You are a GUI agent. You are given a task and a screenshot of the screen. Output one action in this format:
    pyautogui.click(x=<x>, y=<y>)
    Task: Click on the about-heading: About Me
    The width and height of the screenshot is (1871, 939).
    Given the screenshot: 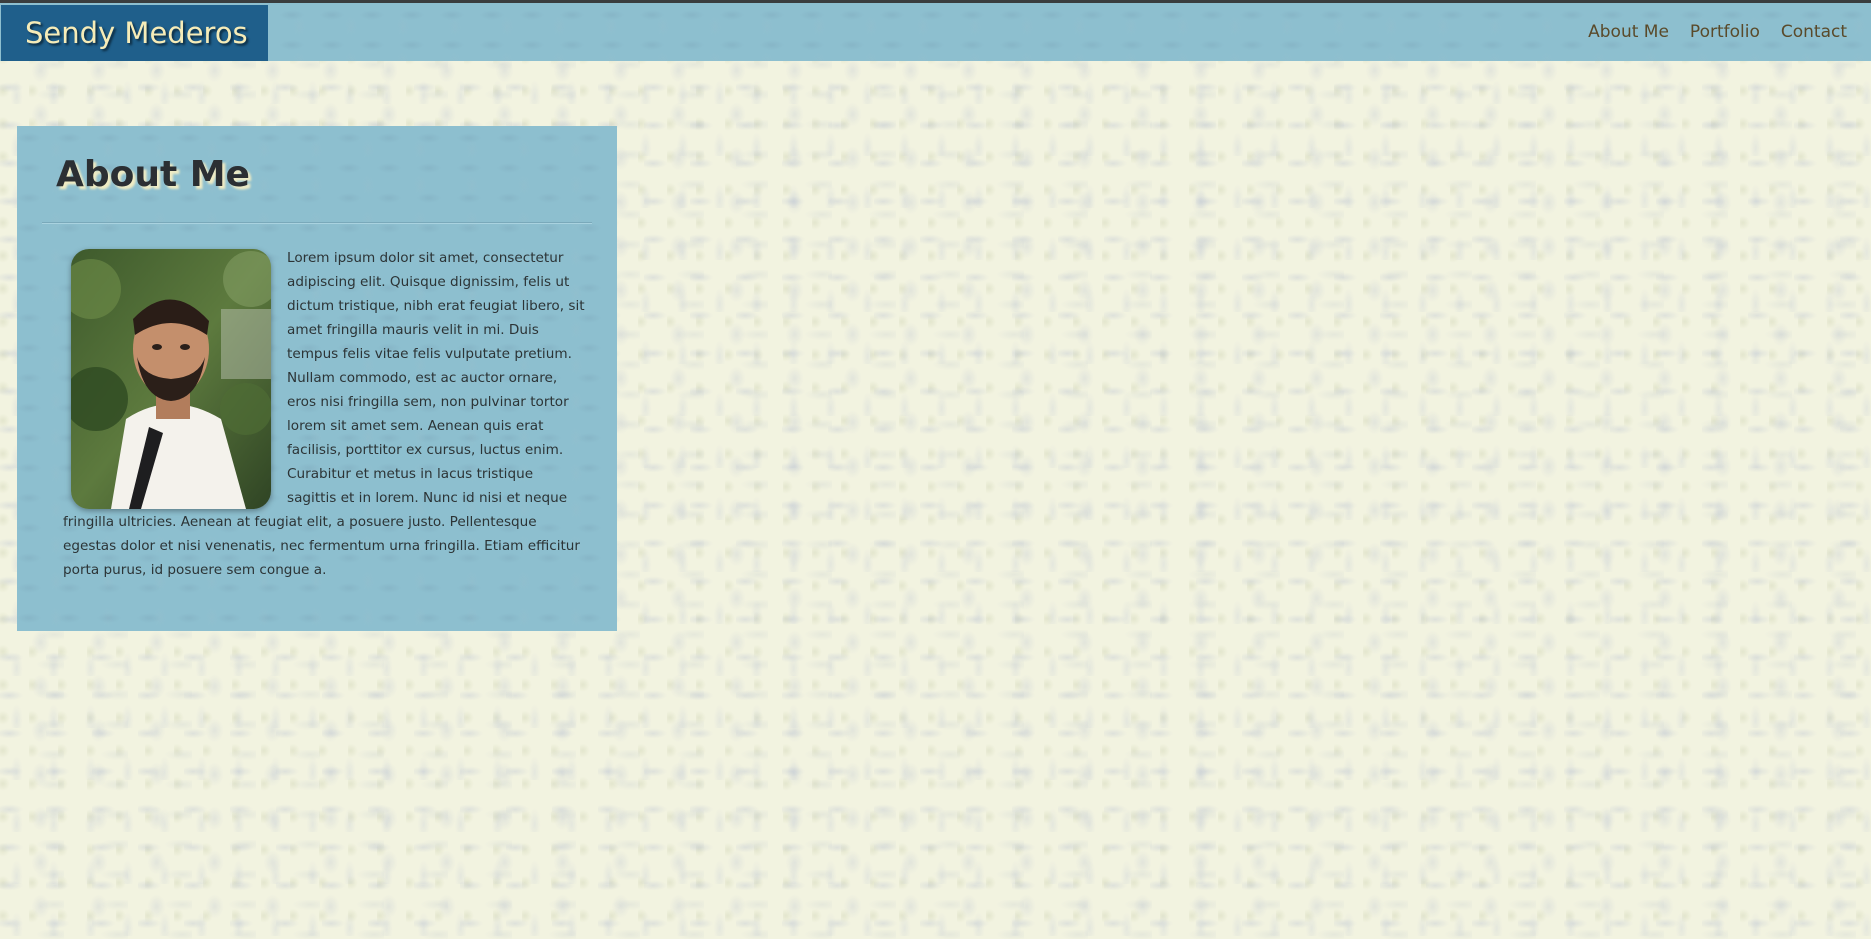 What is the action you would take?
    pyautogui.click(x=153, y=174)
    